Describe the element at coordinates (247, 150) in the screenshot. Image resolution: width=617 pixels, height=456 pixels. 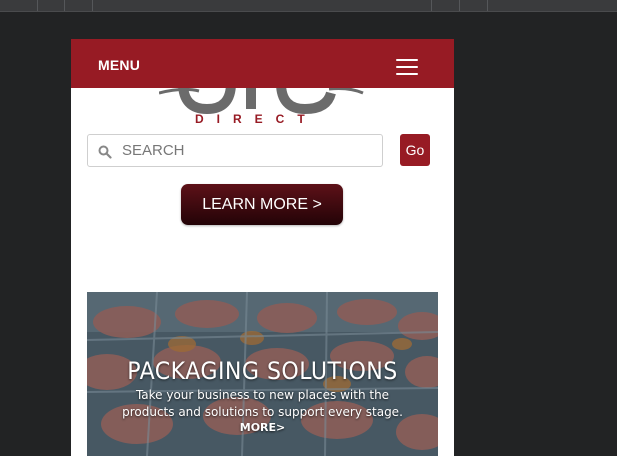
I see `search-input` at that location.